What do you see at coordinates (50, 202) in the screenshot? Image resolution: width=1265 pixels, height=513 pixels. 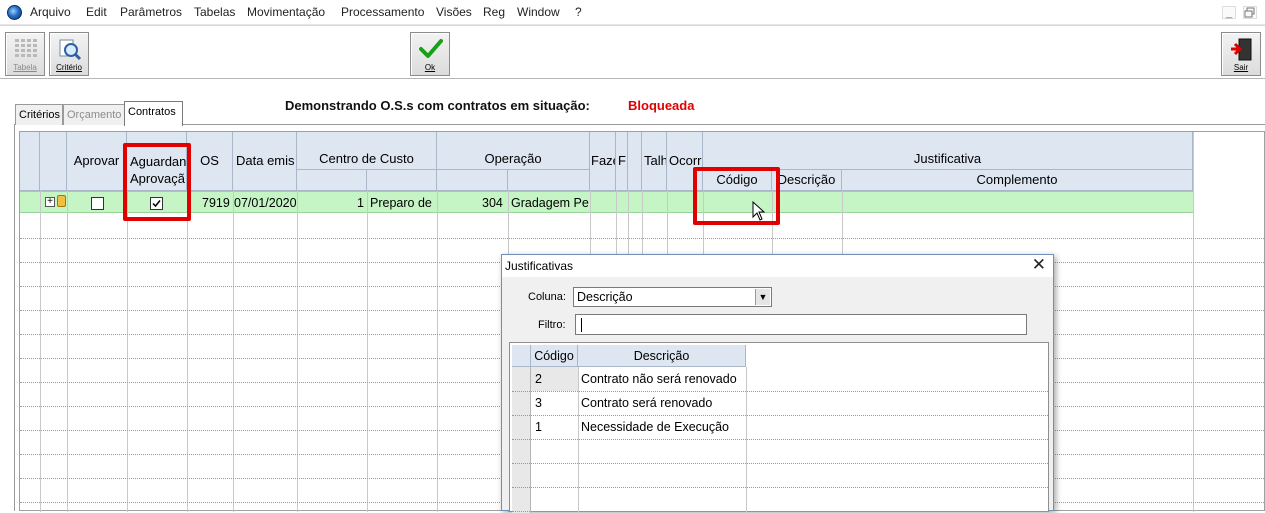 I see `plus-box-icon: +` at bounding box center [50, 202].